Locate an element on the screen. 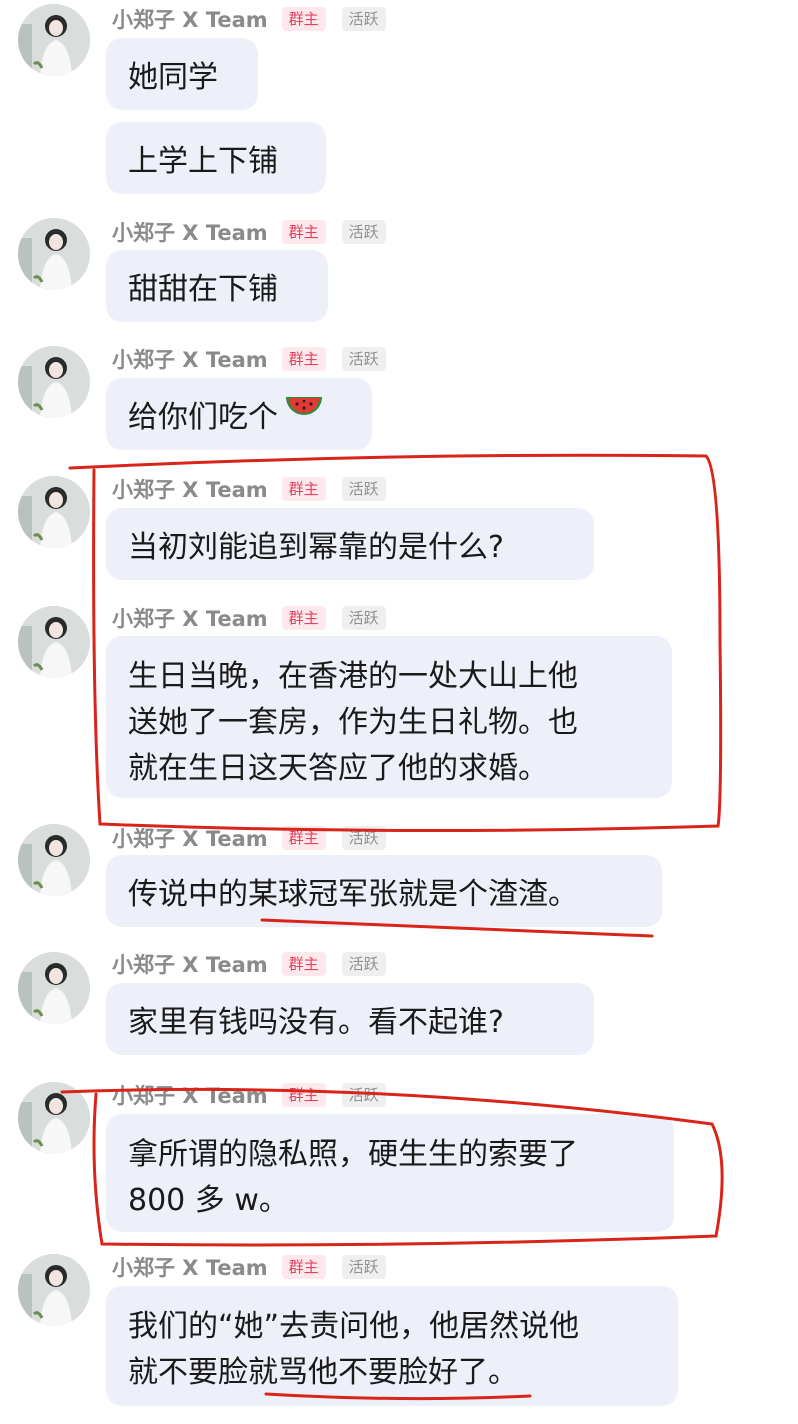 Image resolution: width=798 pixels, height=1424 pixels. message-bubble: 上学上下铺 is located at coordinates (216, 158).